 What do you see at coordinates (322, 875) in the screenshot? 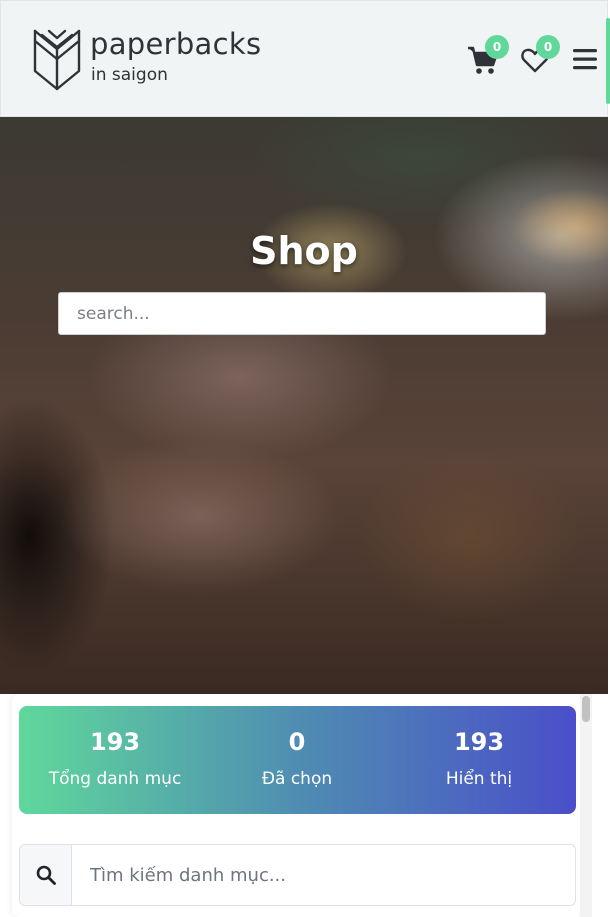
I see `category-search-input` at bounding box center [322, 875].